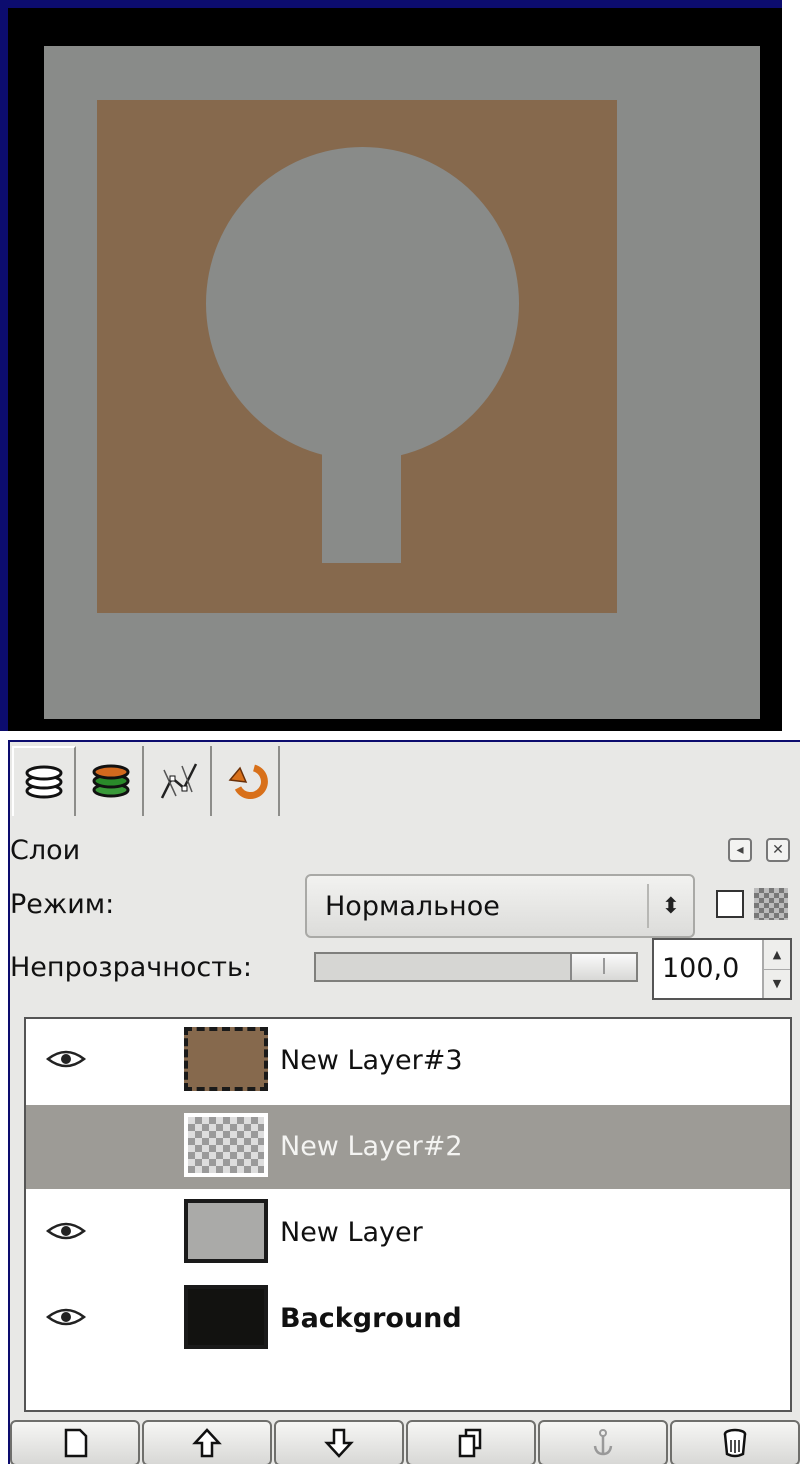 Image resolution: width=800 pixels, height=1464 pixels. I want to click on layers-icon, so click(44, 782).